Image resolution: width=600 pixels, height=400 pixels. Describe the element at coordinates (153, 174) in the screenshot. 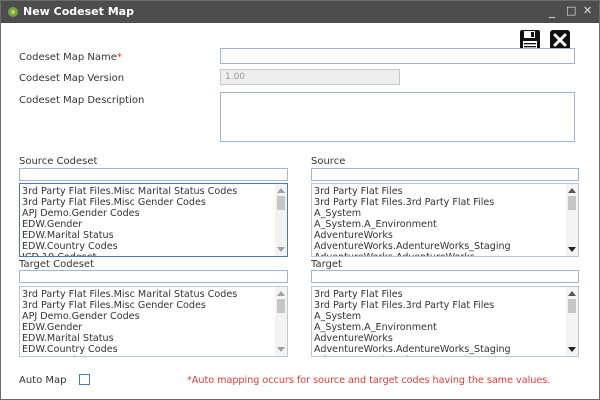

I see `source-codeset-filter-input` at that location.